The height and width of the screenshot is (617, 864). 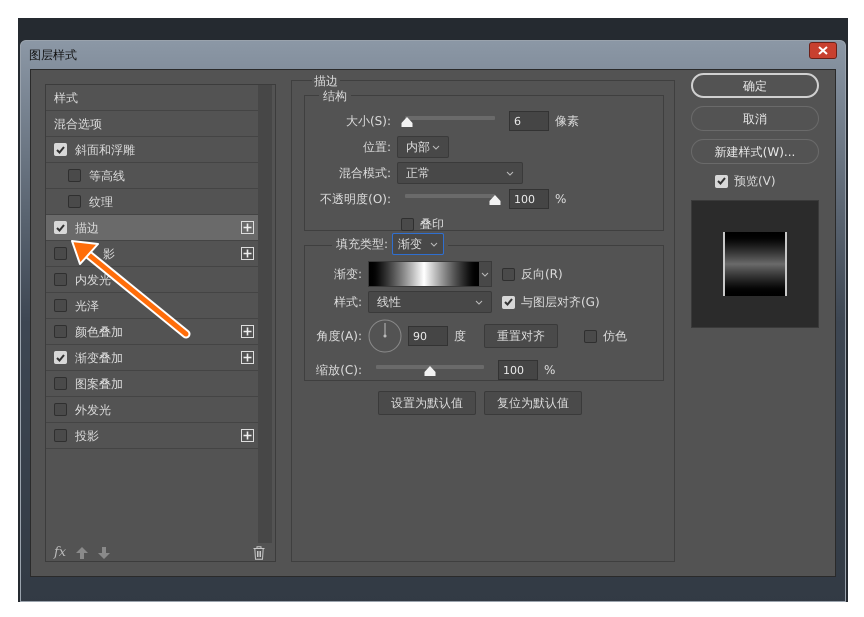 What do you see at coordinates (338, 370) in the screenshot?
I see `field-label: 缩放(C):` at bounding box center [338, 370].